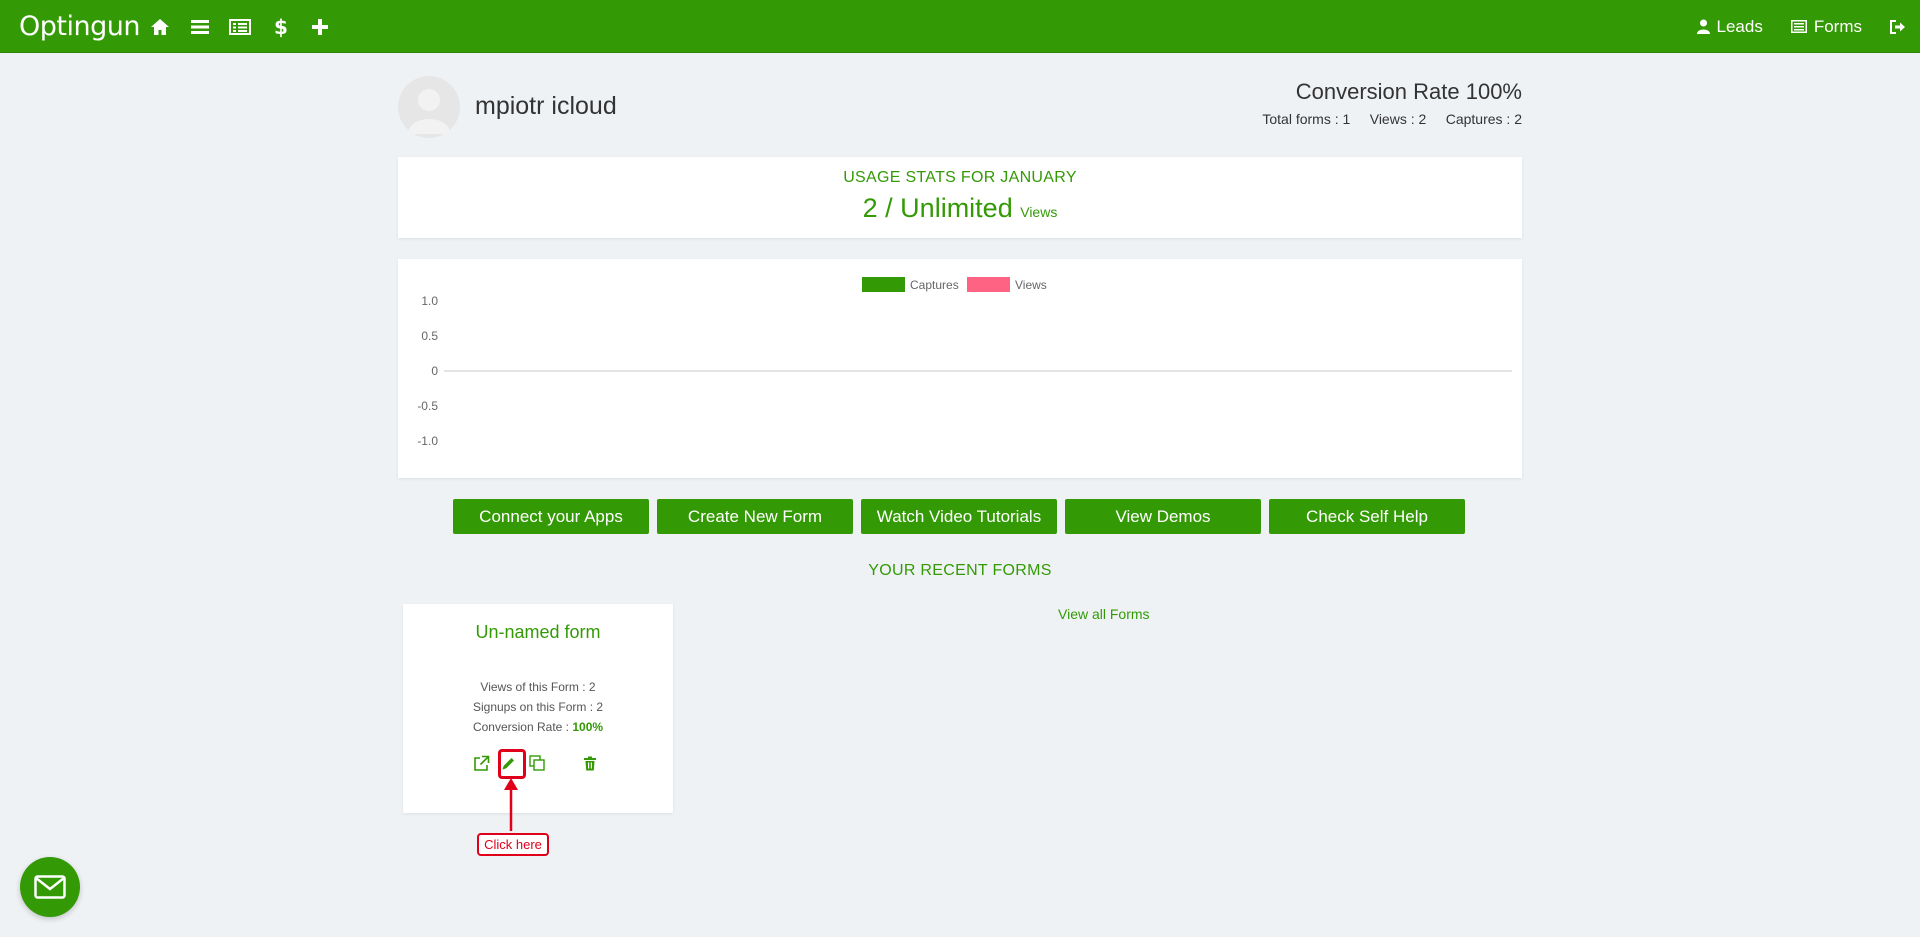 This screenshot has height=937, width=1920. I want to click on y-tick-label: 1.0, so click(429, 301).